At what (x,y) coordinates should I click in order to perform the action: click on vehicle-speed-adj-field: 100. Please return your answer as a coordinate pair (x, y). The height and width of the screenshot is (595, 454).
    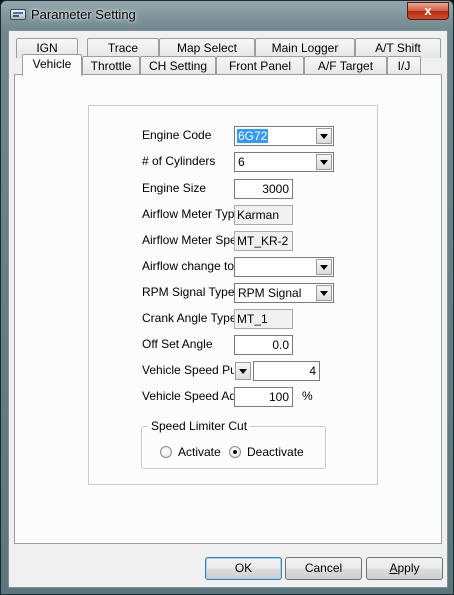
    Looking at the image, I should click on (263, 397).